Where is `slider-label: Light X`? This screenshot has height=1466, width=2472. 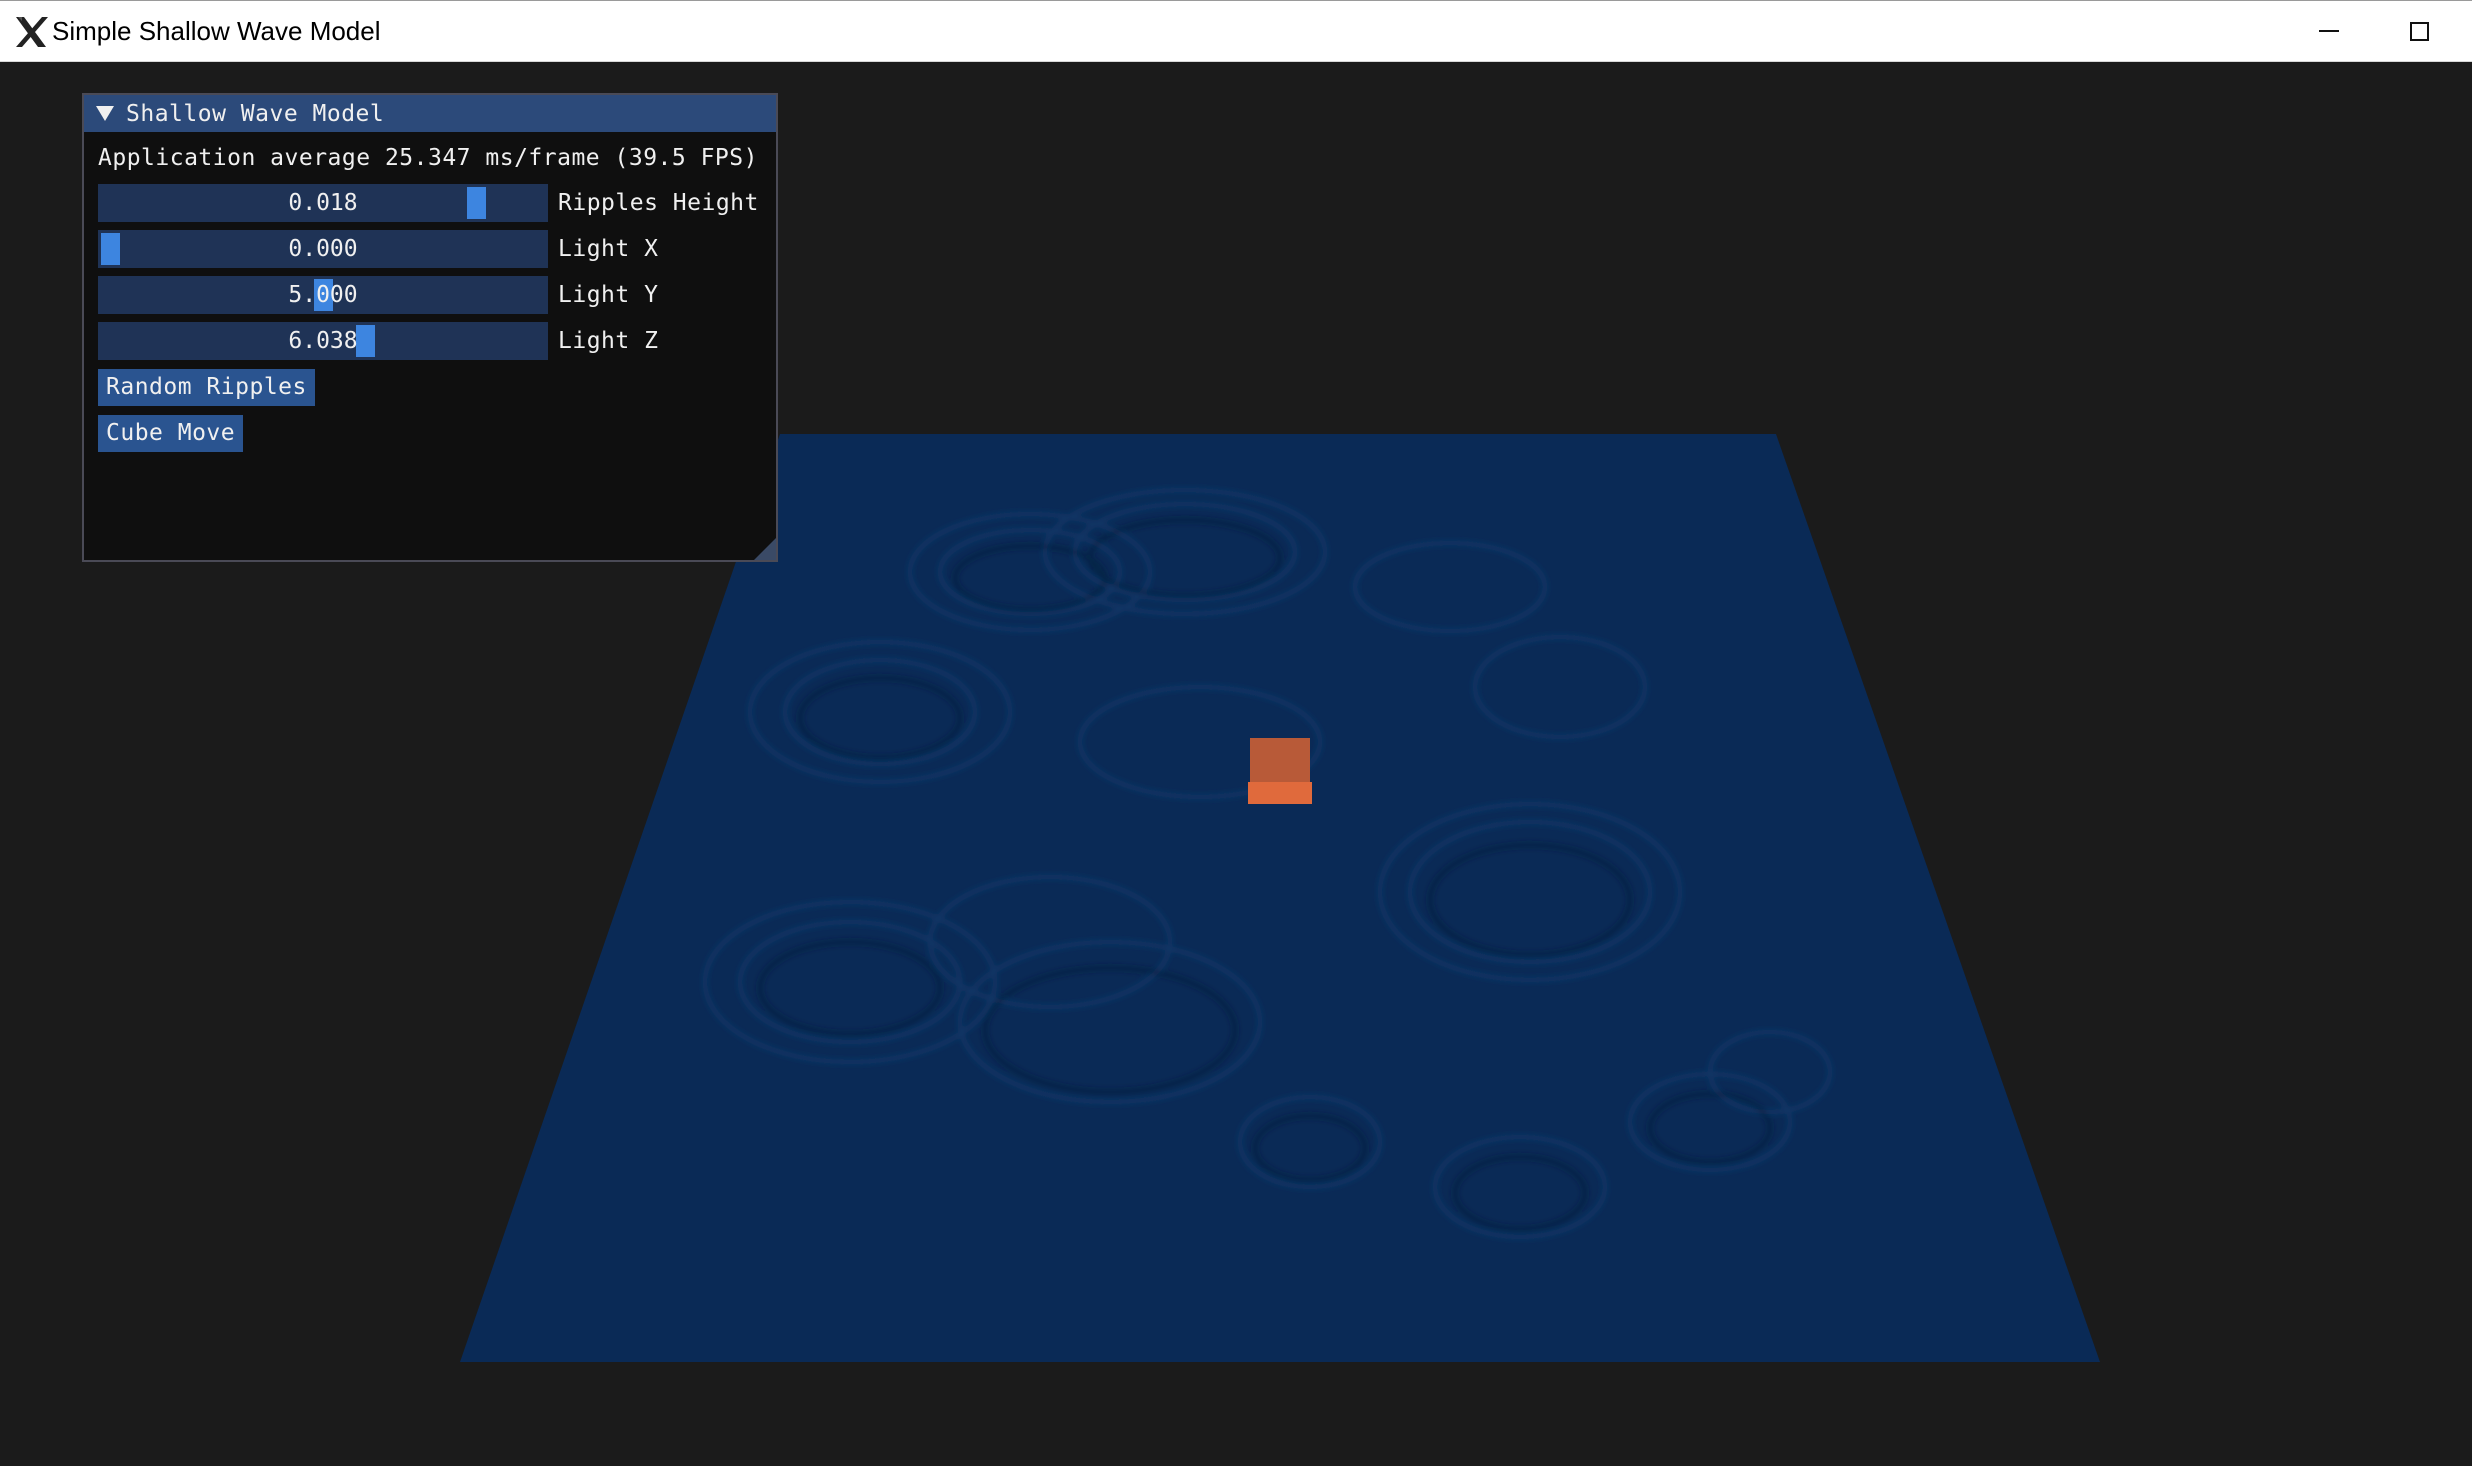
slider-label: Light X is located at coordinates (608, 249).